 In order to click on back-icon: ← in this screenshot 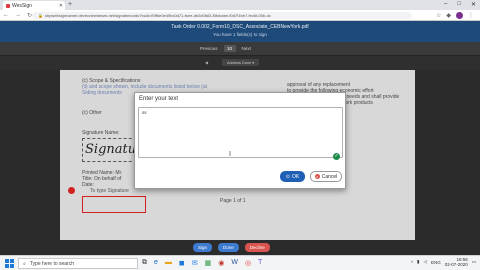, I will do `click(6, 15)`.